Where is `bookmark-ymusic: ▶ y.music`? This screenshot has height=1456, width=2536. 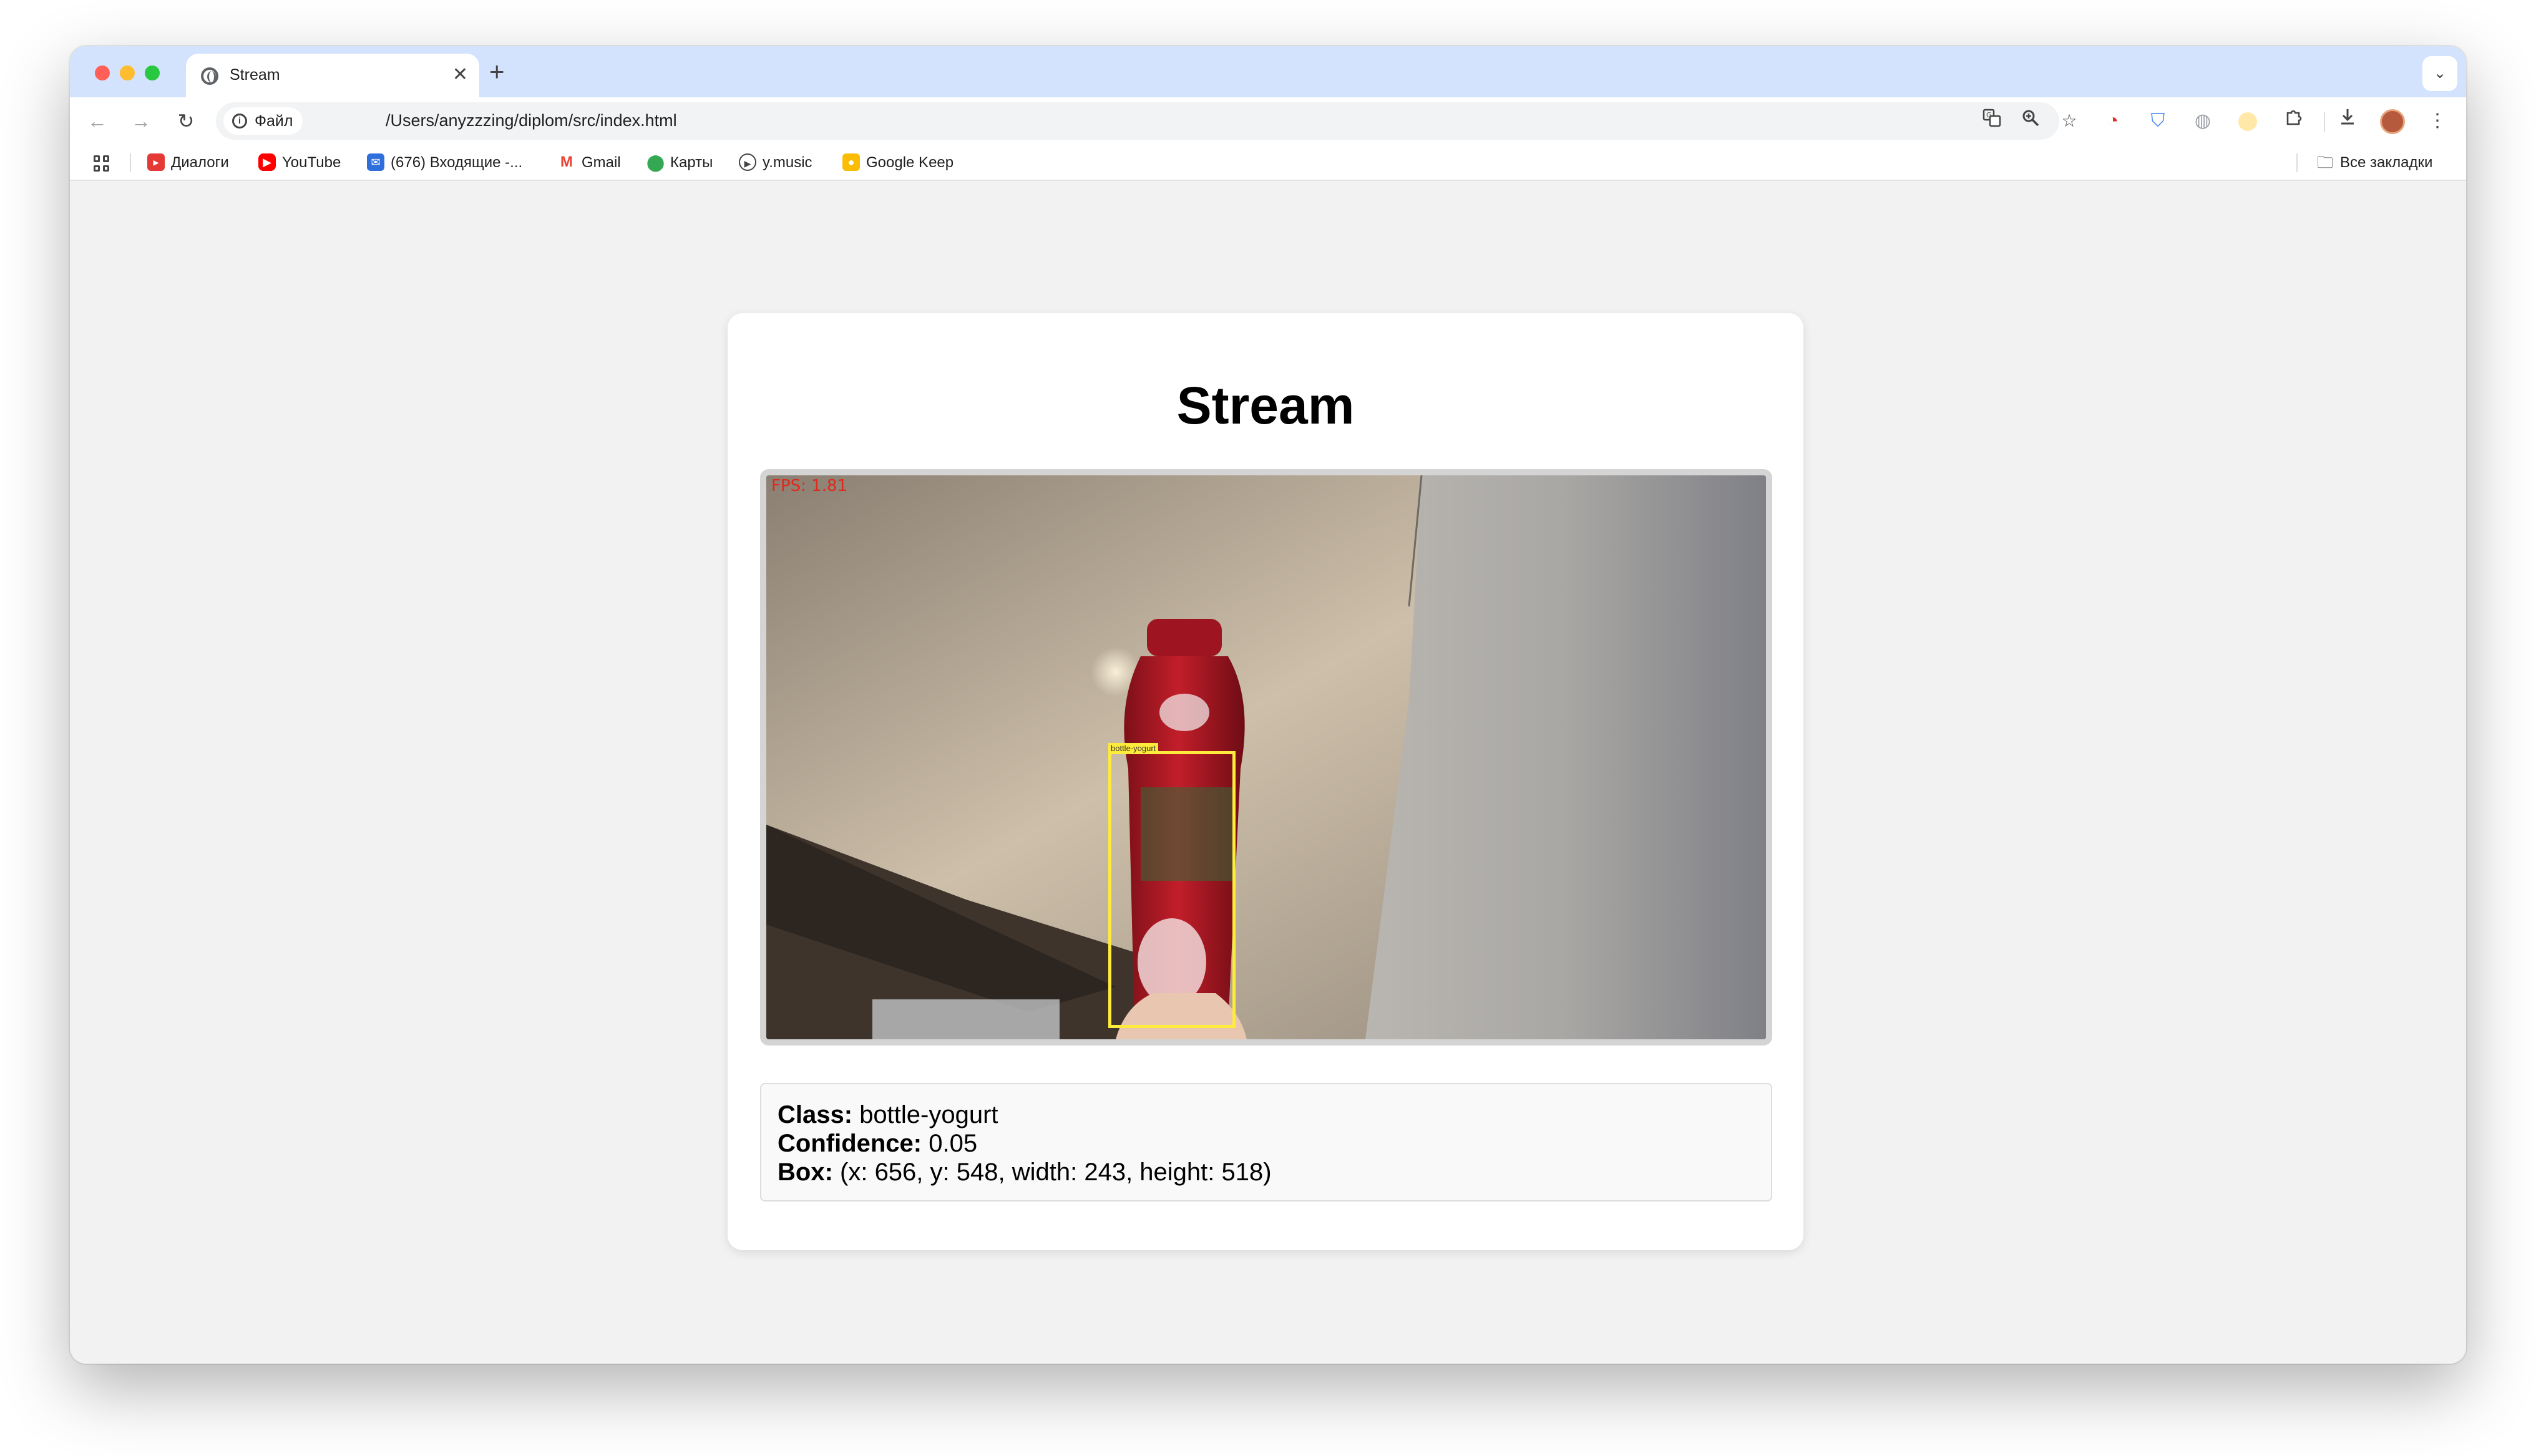
bookmark-ymusic: ▶ y.music is located at coordinates (775, 163).